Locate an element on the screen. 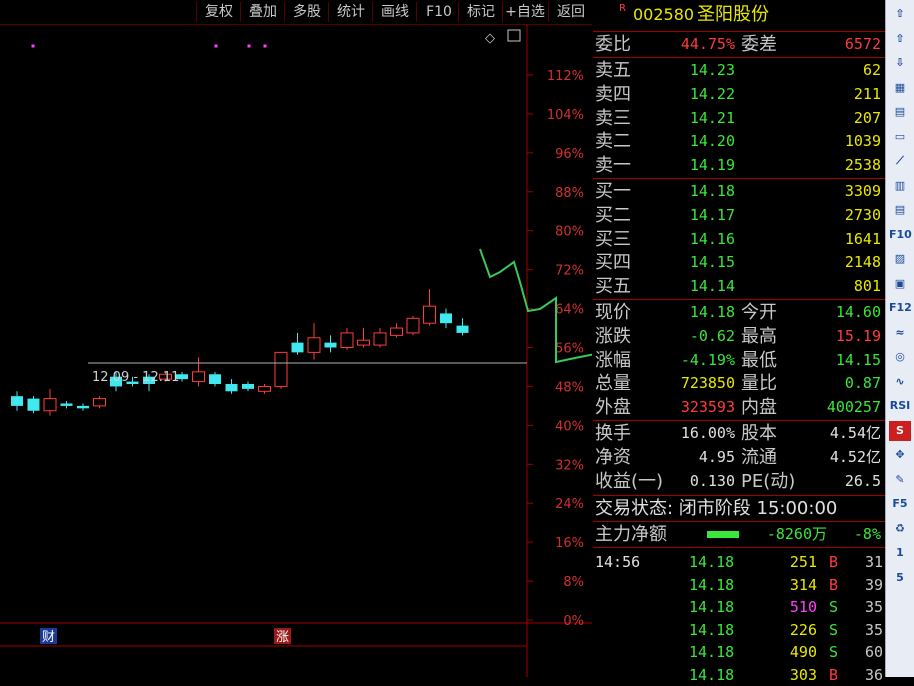 This screenshot has height=686, width=914. y-axis-label: 48% is located at coordinates (569, 387).